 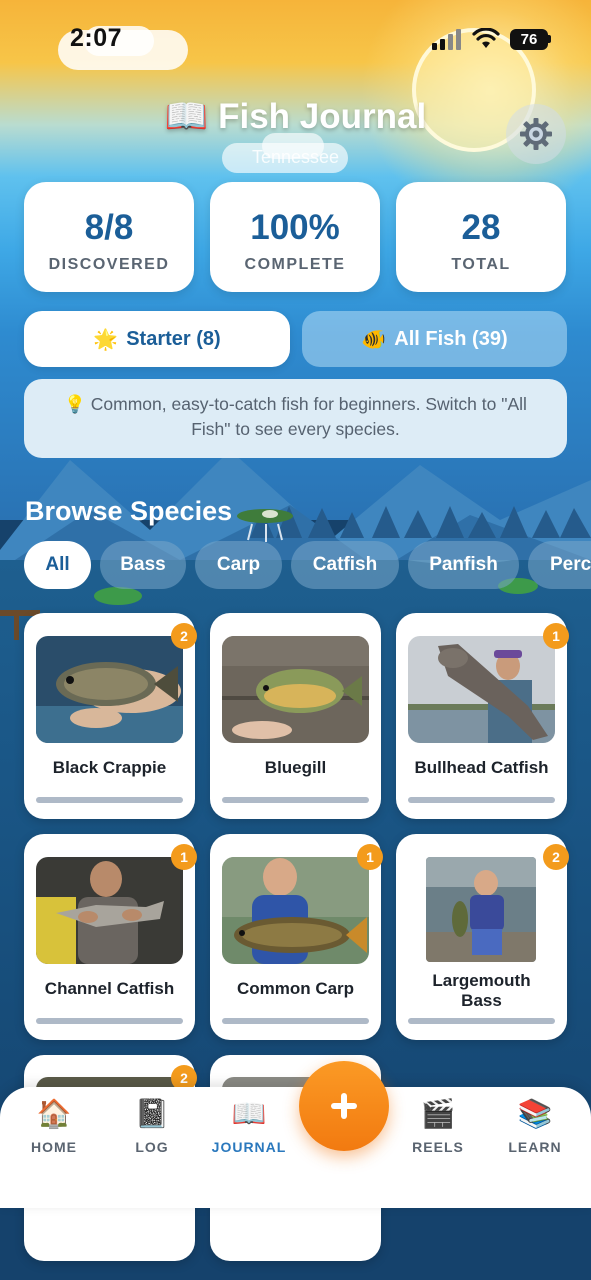 I want to click on fish-card-bullhead-catfish: 1 Bullhead Catfish, so click(x=482, y=716).